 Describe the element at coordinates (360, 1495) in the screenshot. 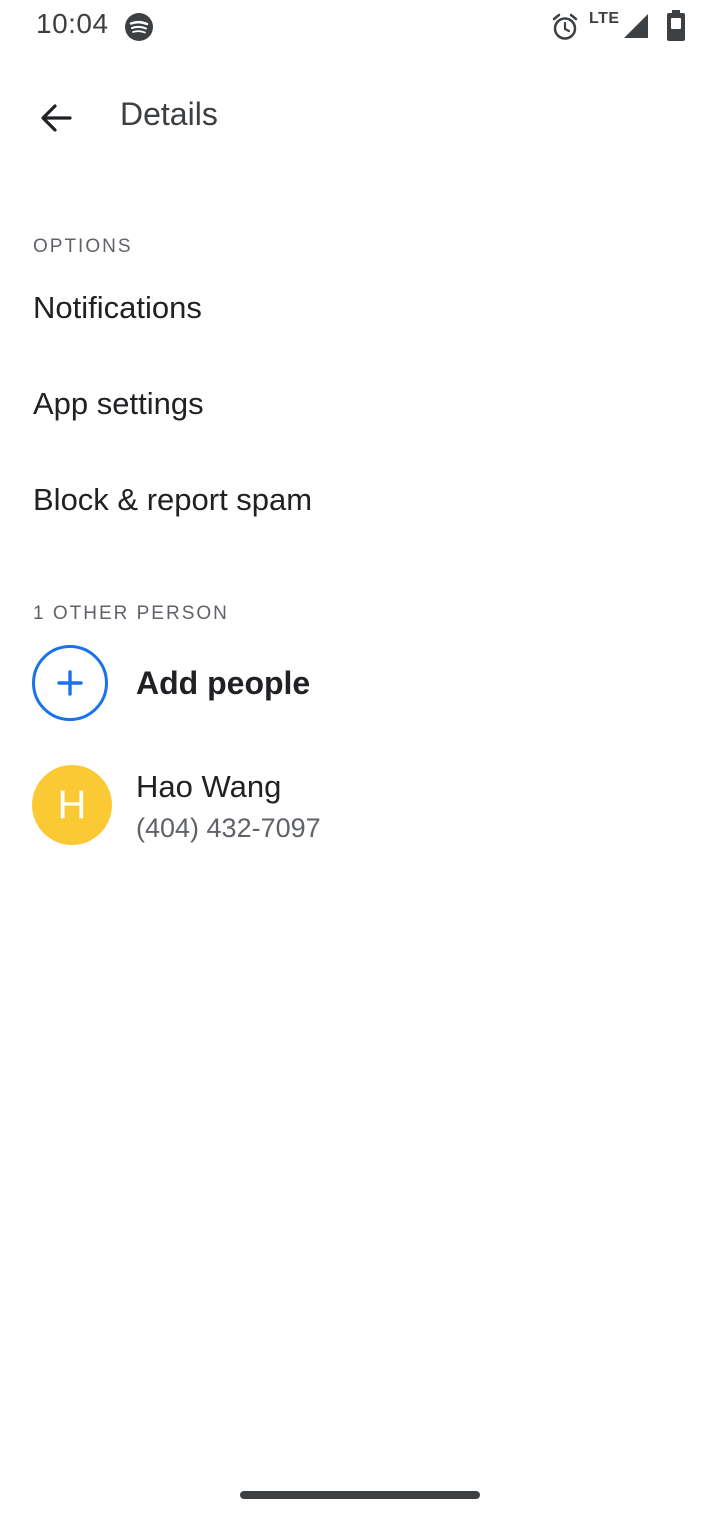

I see `home-indicator` at that location.